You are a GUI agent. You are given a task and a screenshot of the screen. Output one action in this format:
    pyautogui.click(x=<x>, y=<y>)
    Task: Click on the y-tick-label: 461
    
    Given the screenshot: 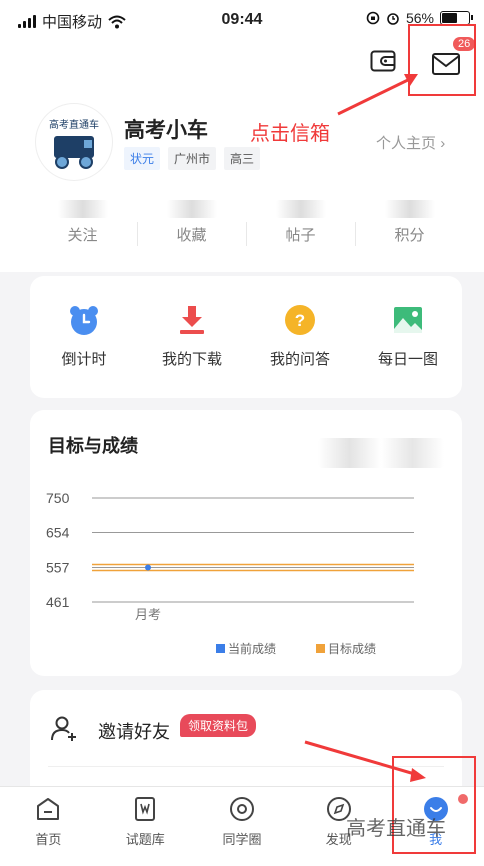 What is the action you would take?
    pyautogui.click(x=58, y=602)
    